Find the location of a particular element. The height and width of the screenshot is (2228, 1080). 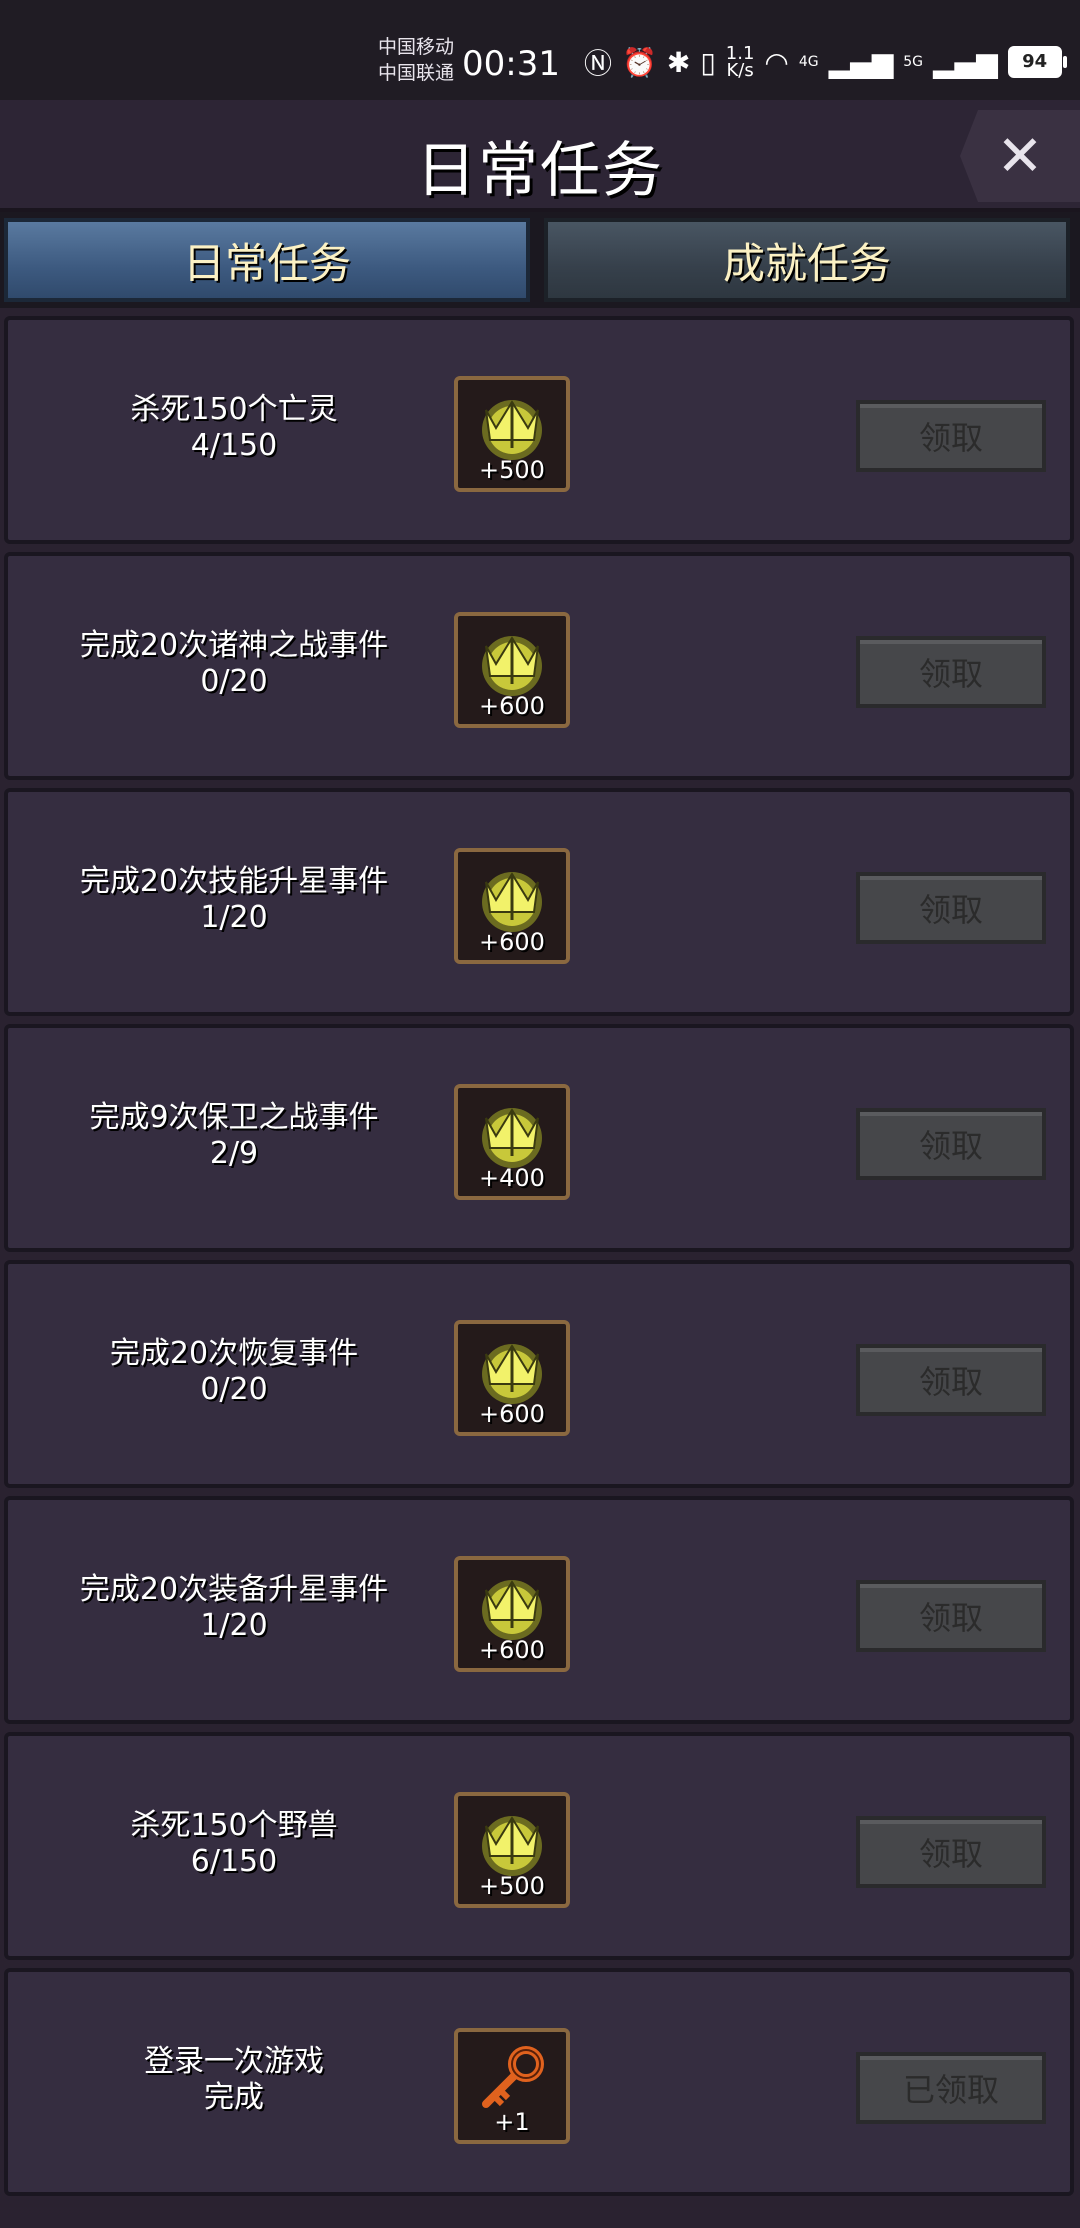

task-progress: 完成 is located at coordinates (234, 2097).